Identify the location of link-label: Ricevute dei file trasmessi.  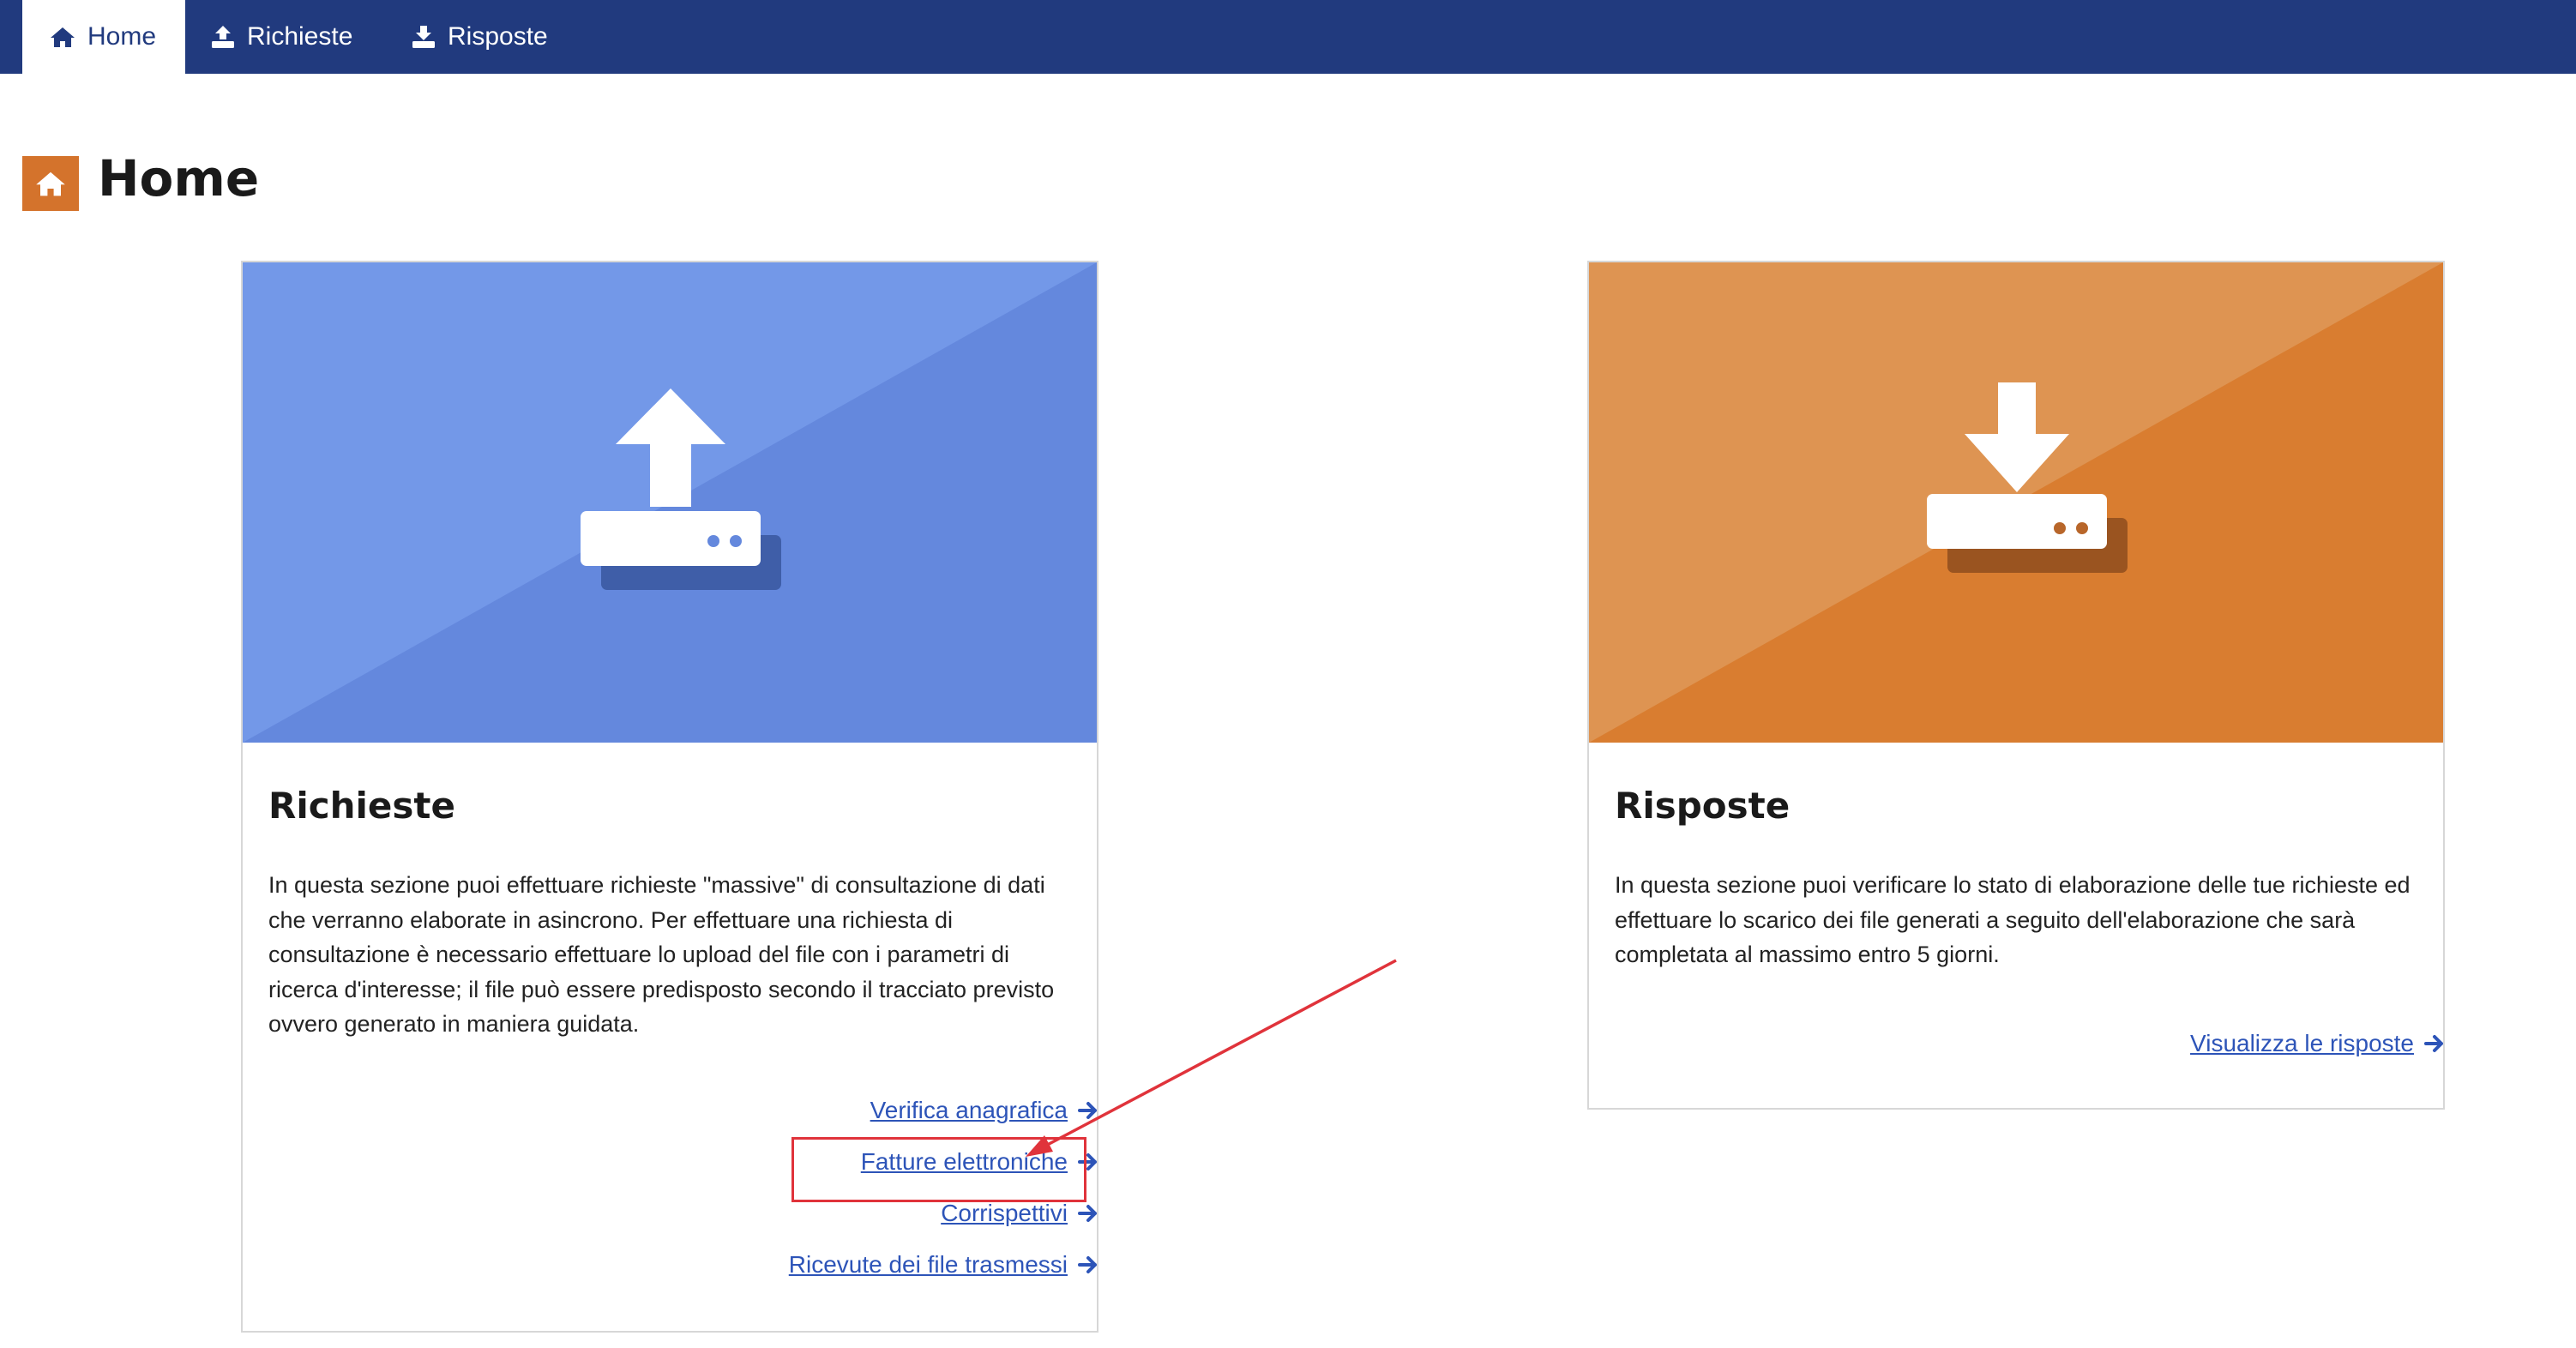
(928, 1264).